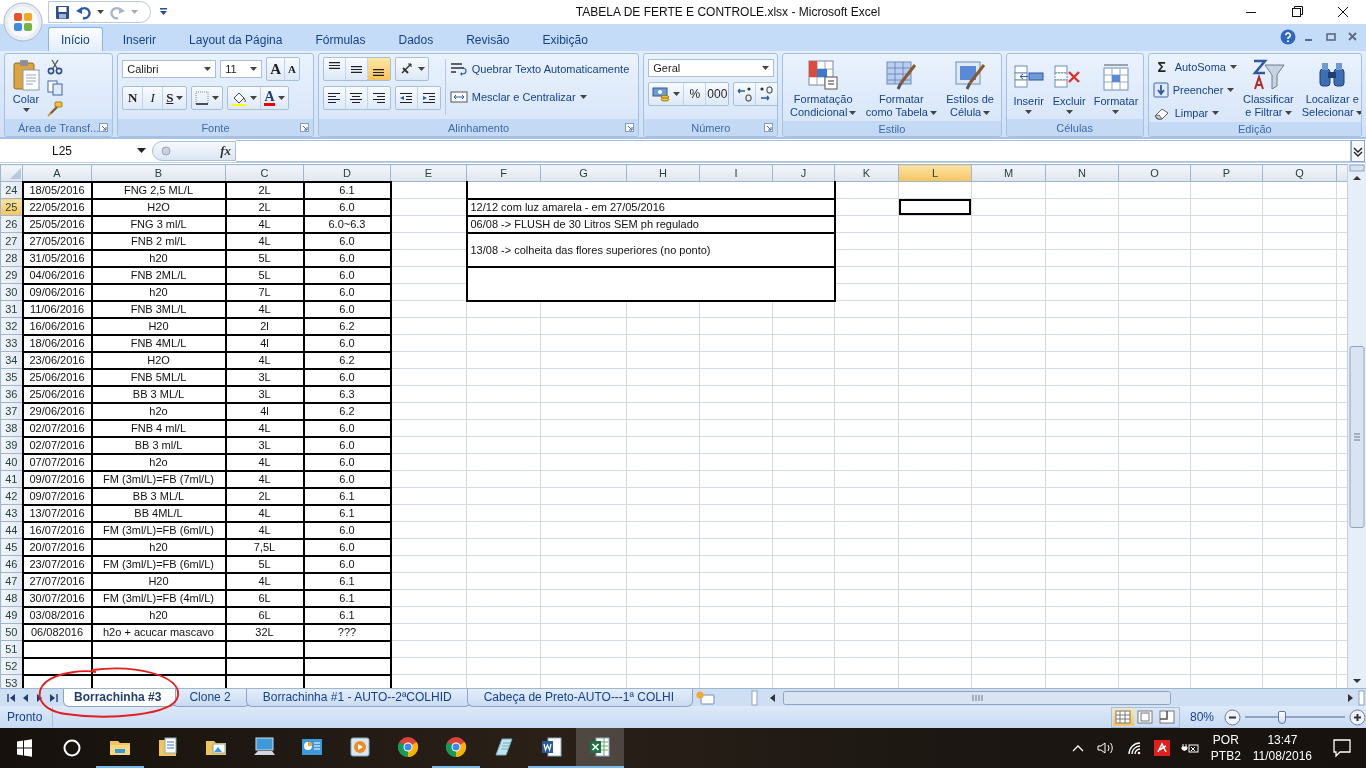 The image size is (1366, 768). Describe the element at coordinates (478, 127) in the screenshot. I see `group-label: Alinhamento` at that location.